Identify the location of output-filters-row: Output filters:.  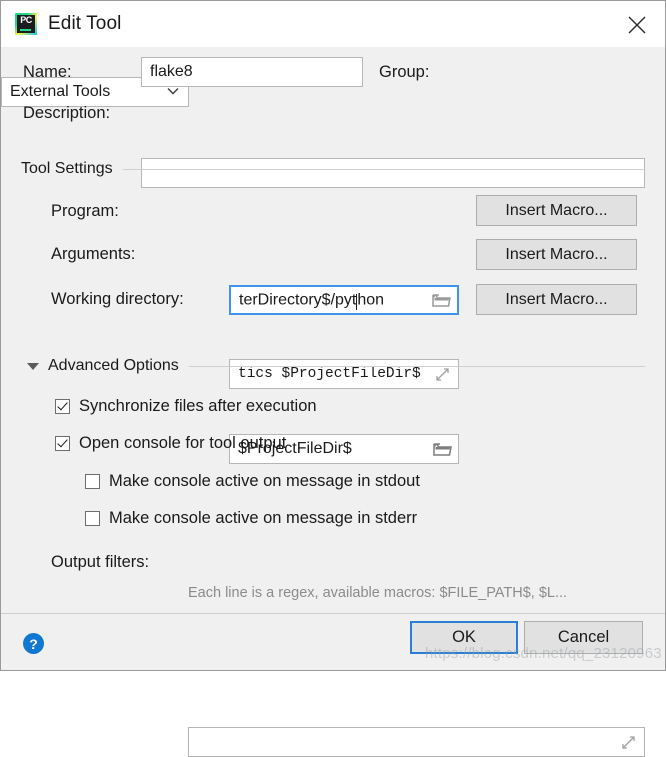
(100, 562).